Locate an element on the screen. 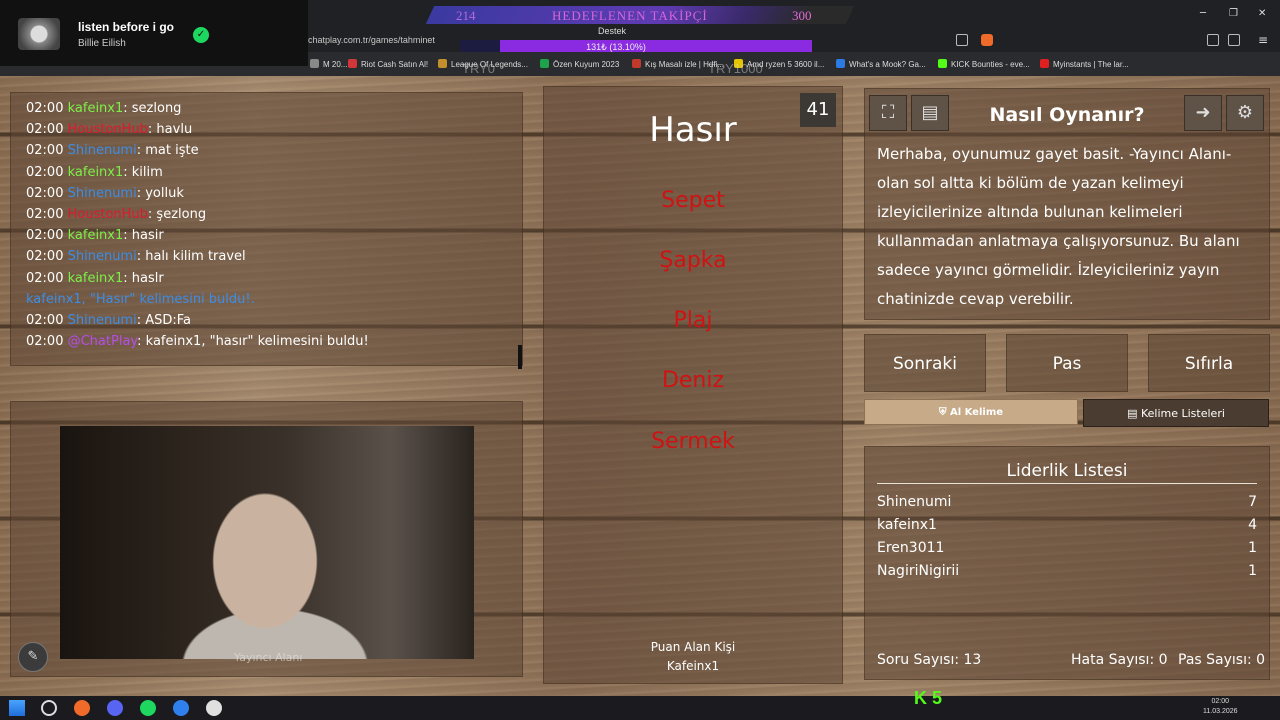 This screenshot has height=720, width=1280. chat-message: 02:00 HoustonHub: şezlong is located at coordinates (116, 214).